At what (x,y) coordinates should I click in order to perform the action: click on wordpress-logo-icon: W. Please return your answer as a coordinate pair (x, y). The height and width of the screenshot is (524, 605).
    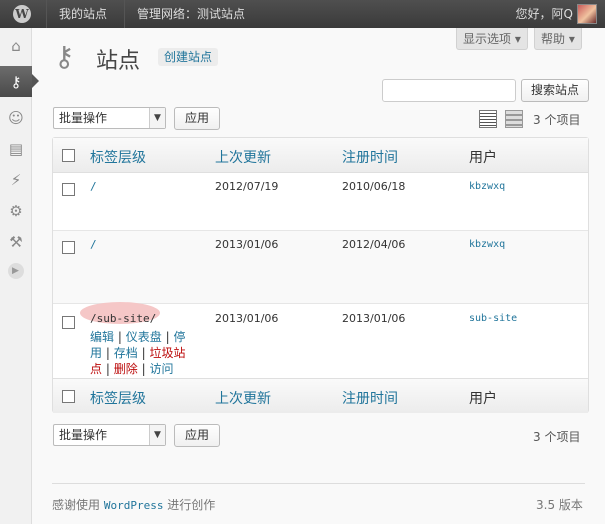
    Looking at the image, I should click on (22, 14).